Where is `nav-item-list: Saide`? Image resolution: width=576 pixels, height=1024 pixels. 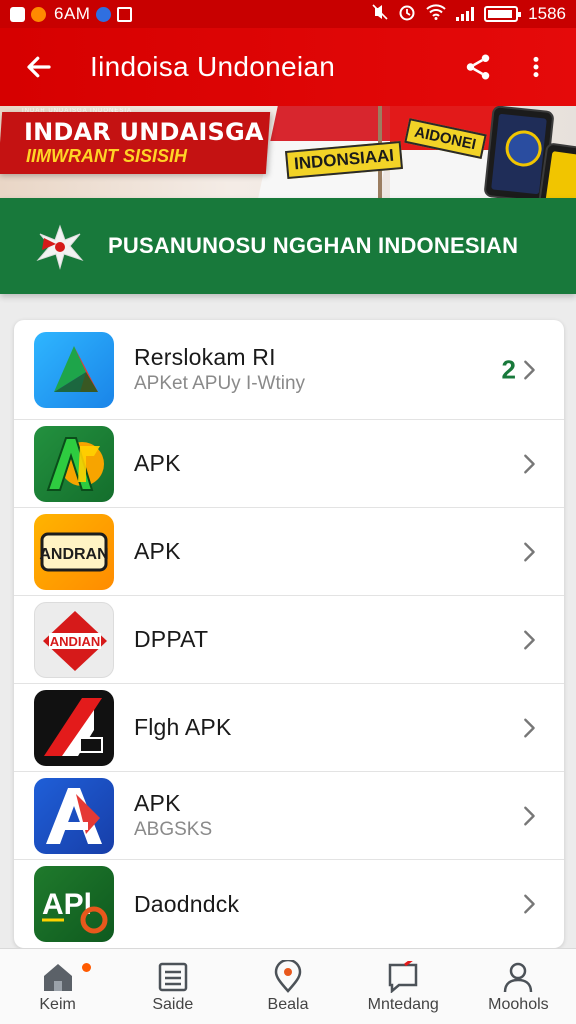
nav-item-list: Saide is located at coordinates (172, 986).